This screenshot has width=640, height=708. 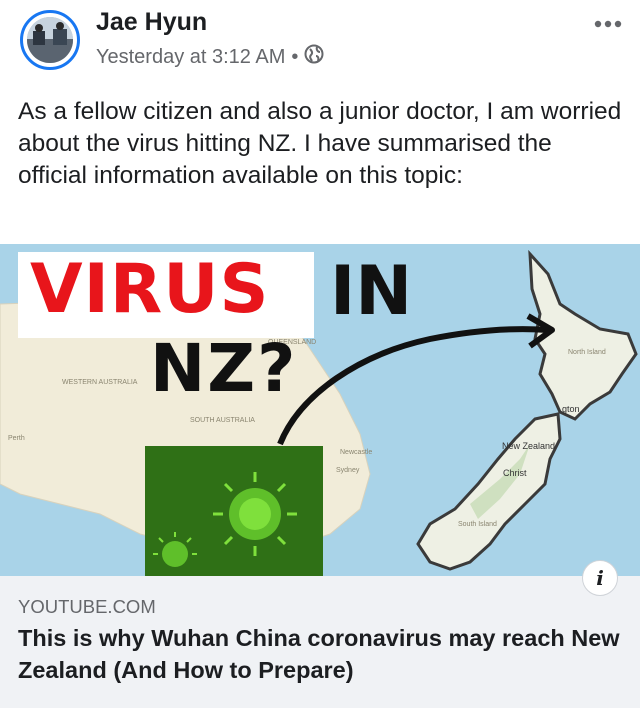 I want to click on avatar, so click(x=50, y=40).